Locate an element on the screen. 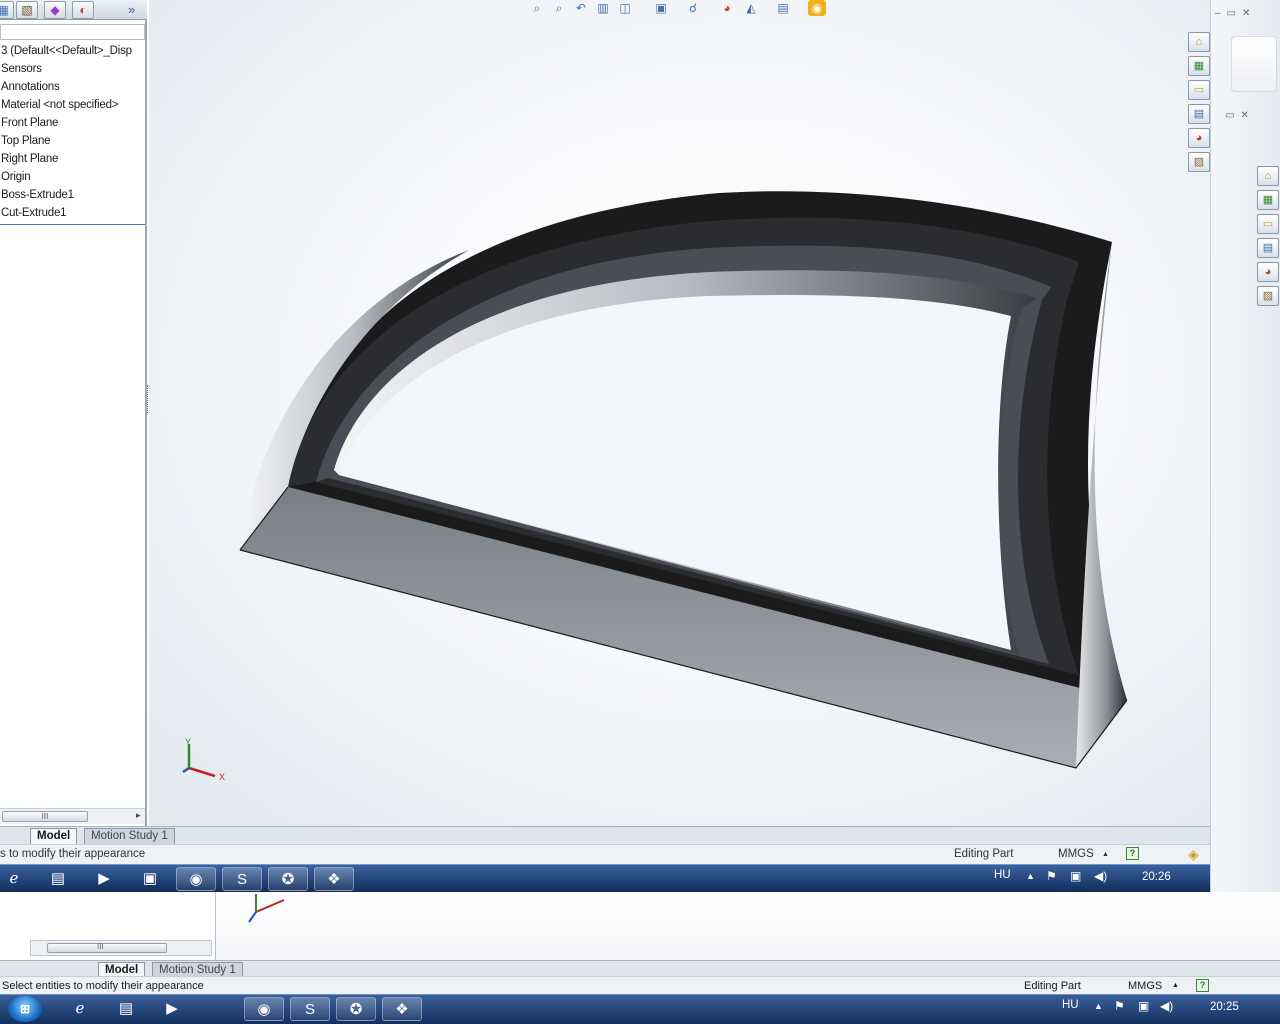  tab-model: Model is located at coordinates (54, 836).